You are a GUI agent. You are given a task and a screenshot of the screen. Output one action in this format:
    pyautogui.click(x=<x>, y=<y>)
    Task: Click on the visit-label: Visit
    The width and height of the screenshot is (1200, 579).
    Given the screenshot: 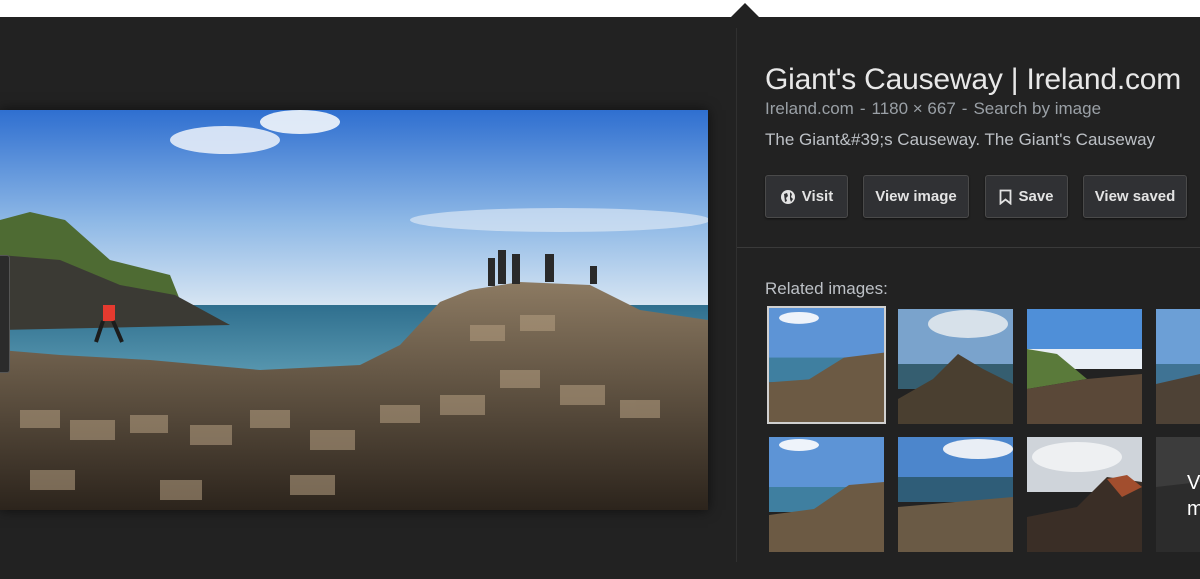 What is the action you would take?
    pyautogui.click(x=817, y=196)
    